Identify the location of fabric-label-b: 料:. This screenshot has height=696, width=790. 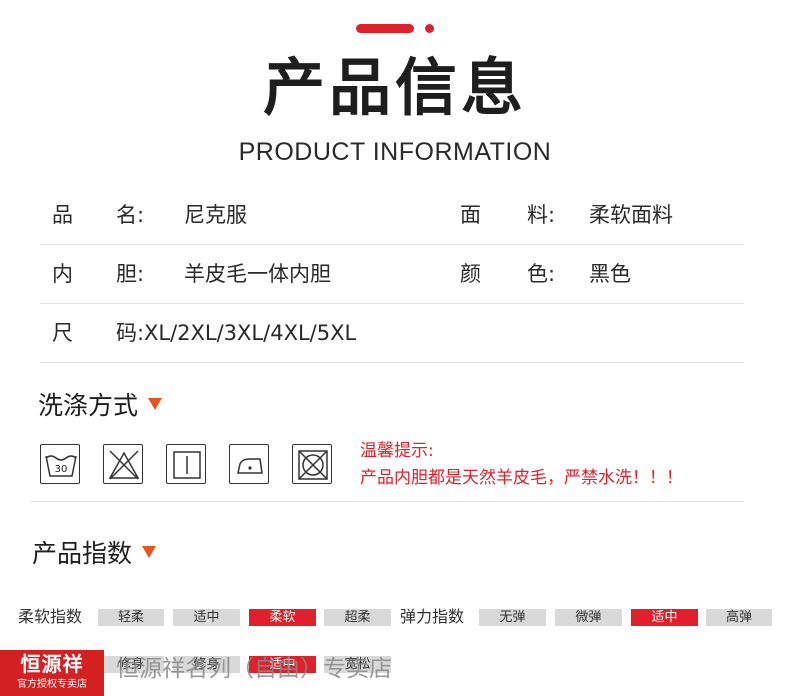
(541, 215).